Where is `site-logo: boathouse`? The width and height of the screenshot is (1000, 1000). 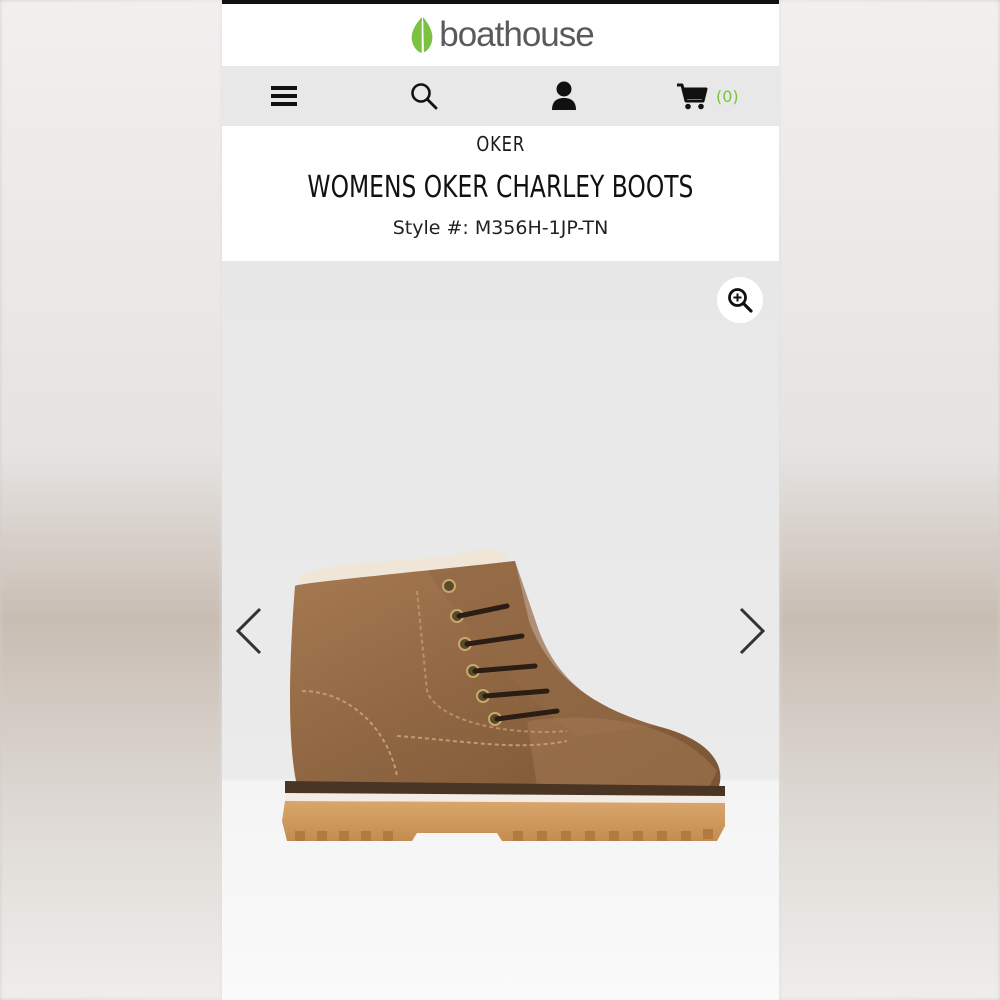
site-logo: boathouse is located at coordinates (501, 35).